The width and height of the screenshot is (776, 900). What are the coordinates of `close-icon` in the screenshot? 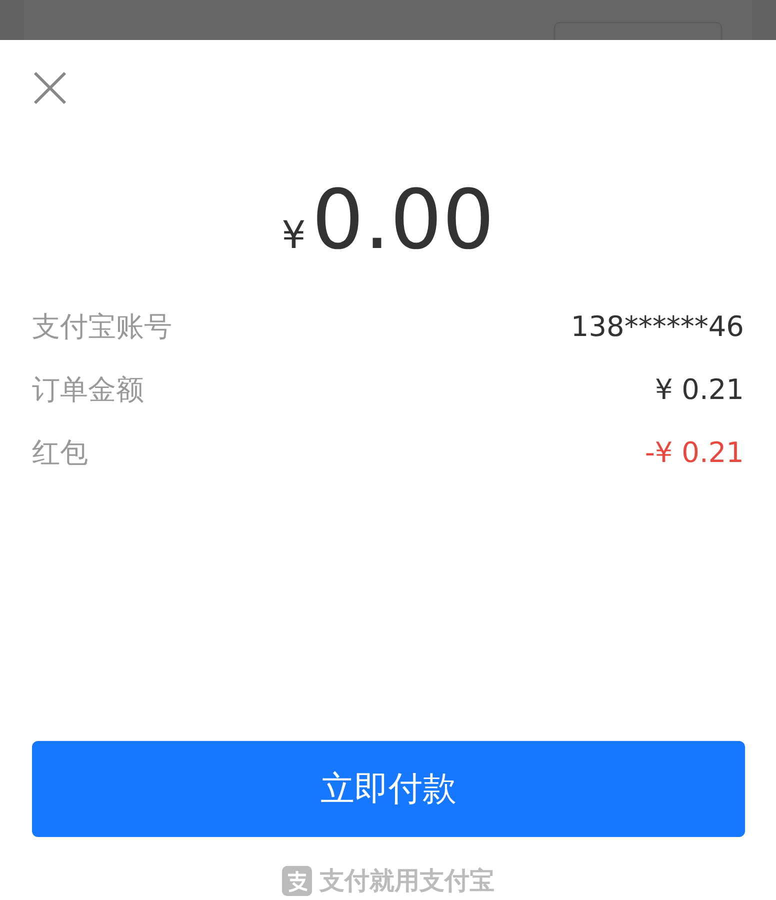 It's located at (50, 88).